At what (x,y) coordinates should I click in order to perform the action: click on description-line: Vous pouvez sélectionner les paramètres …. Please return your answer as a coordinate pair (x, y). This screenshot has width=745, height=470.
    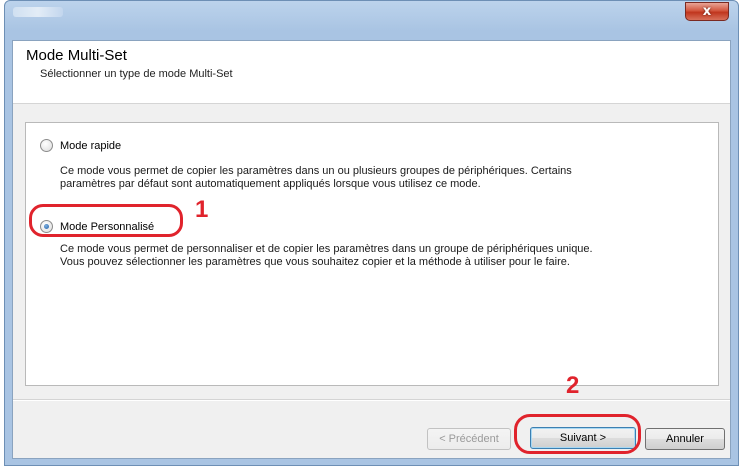
    Looking at the image, I should click on (315, 262).